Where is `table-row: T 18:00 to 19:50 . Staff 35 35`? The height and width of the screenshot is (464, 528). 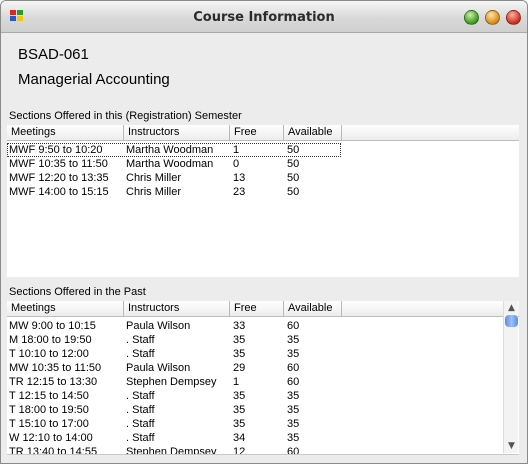
table-row: T 18:00 to 19:50 . Staff 35 35 is located at coordinates (254, 410).